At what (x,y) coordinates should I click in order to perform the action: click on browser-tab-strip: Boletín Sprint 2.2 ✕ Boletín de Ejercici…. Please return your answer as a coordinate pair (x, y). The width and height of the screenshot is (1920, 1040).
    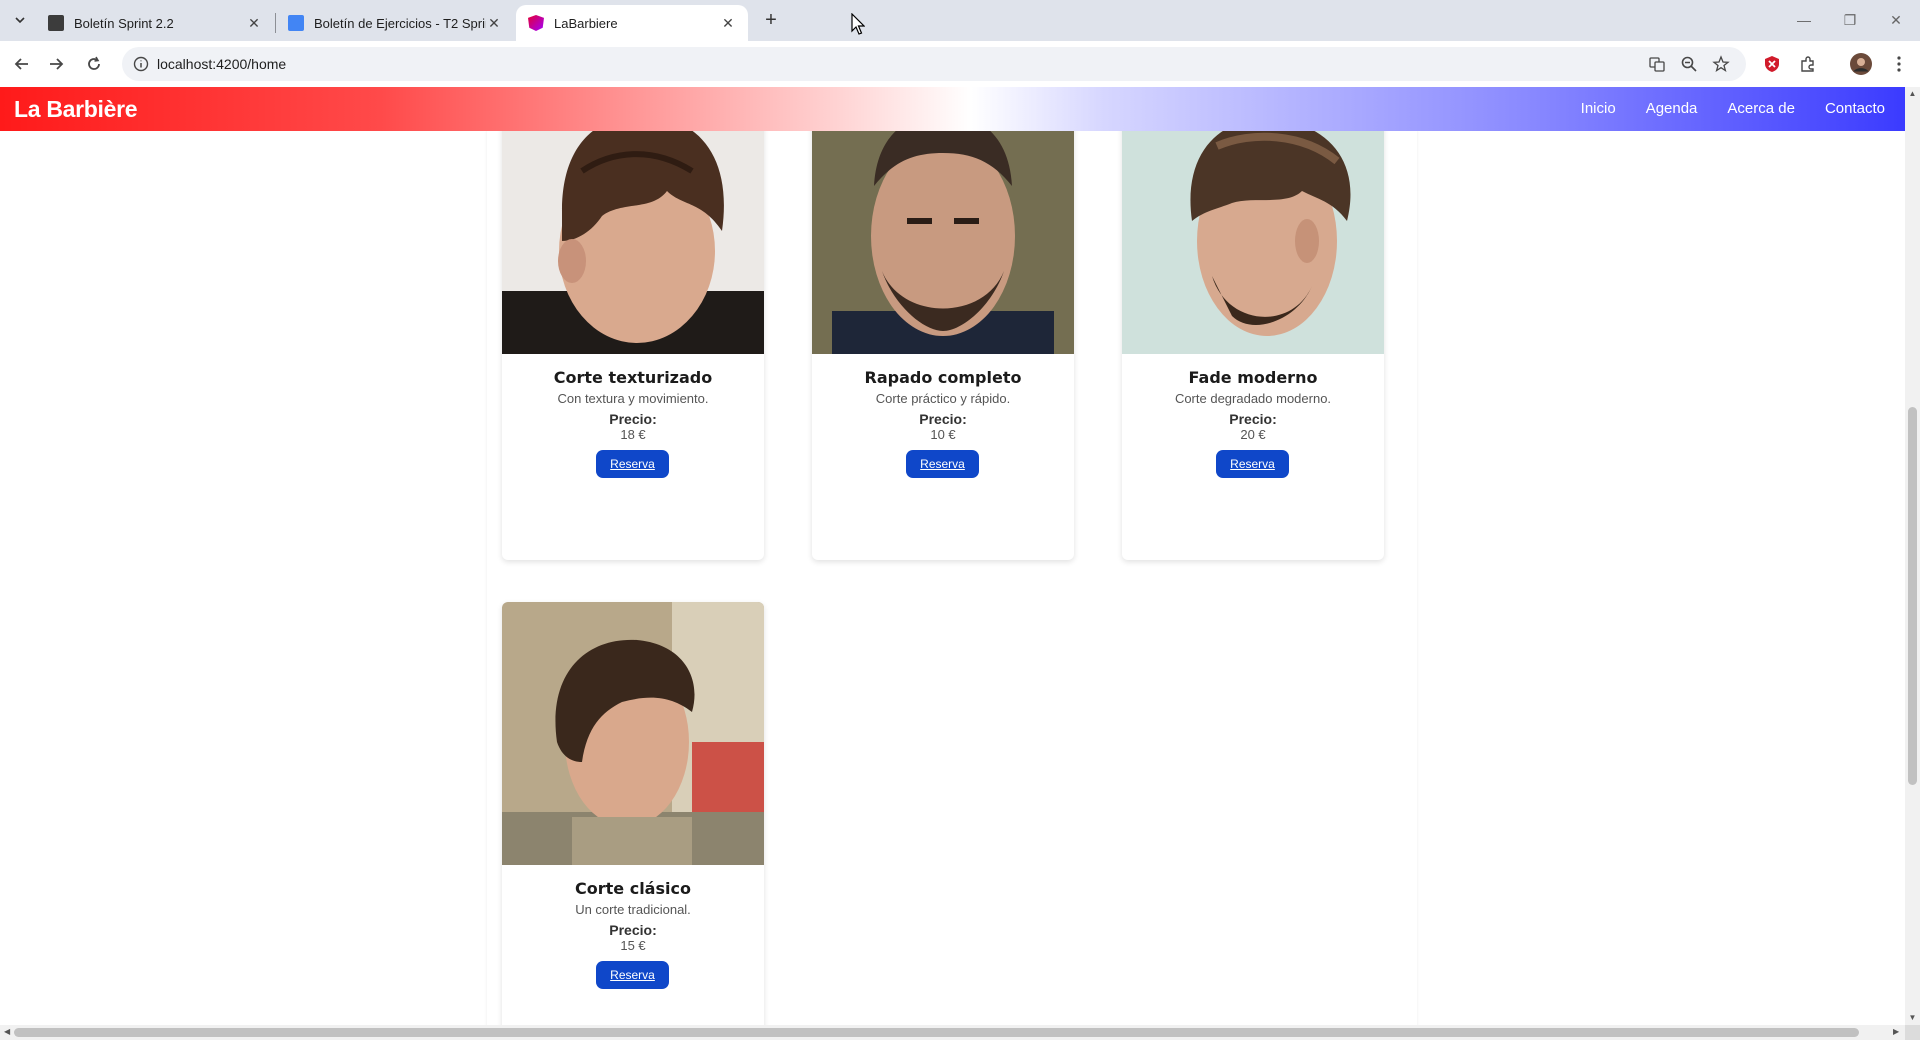
    Looking at the image, I should click on (960, 20).